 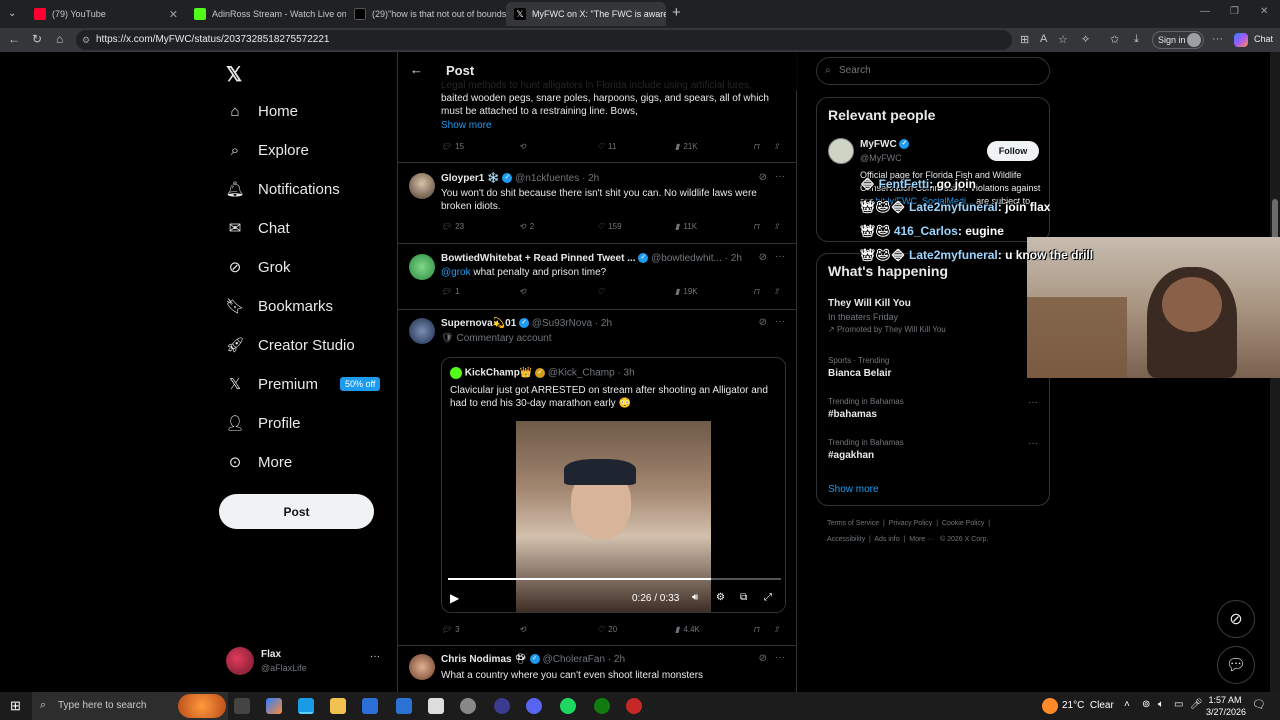 What do you see at coordinates (568, 706) in the screenshot?
I see `spotify-icon` at bounding box center [568, 706].